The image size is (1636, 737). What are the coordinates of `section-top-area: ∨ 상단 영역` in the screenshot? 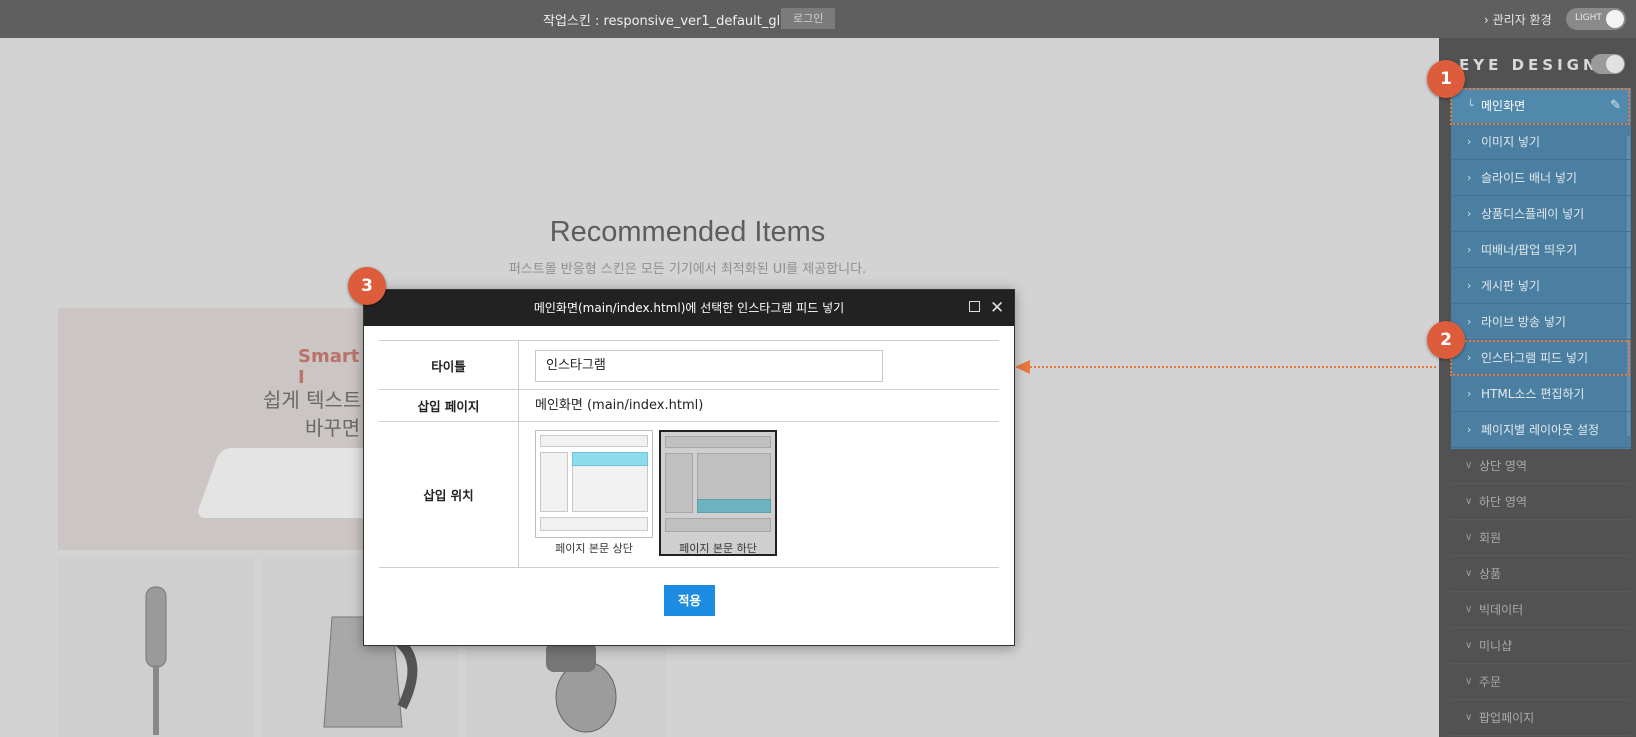 It's located at (1541, 466).